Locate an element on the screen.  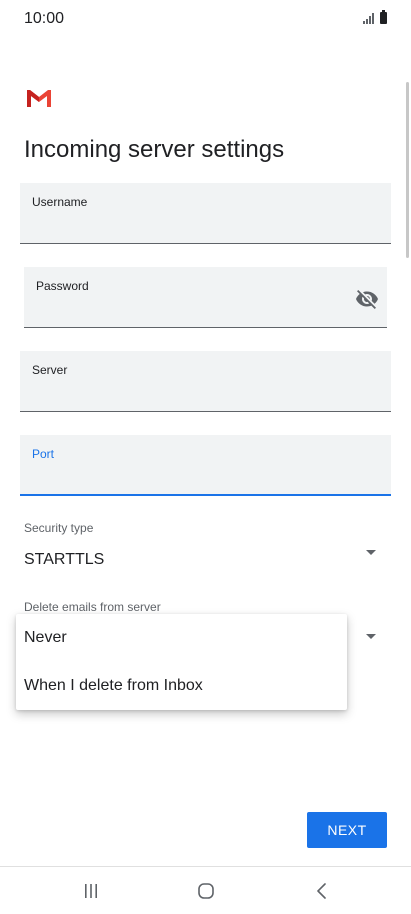
back-icon is located at coordinates (322, 891).